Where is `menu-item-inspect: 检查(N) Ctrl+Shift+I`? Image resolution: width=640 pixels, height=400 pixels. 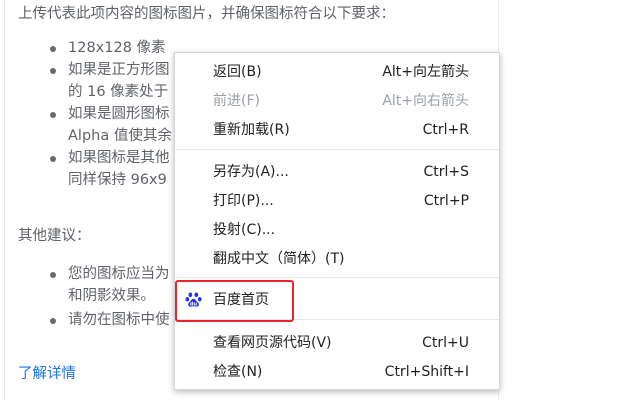 menu-item-inspect: 检查(N) Ctrl+Shift+I is located at coordinates (337, 372).